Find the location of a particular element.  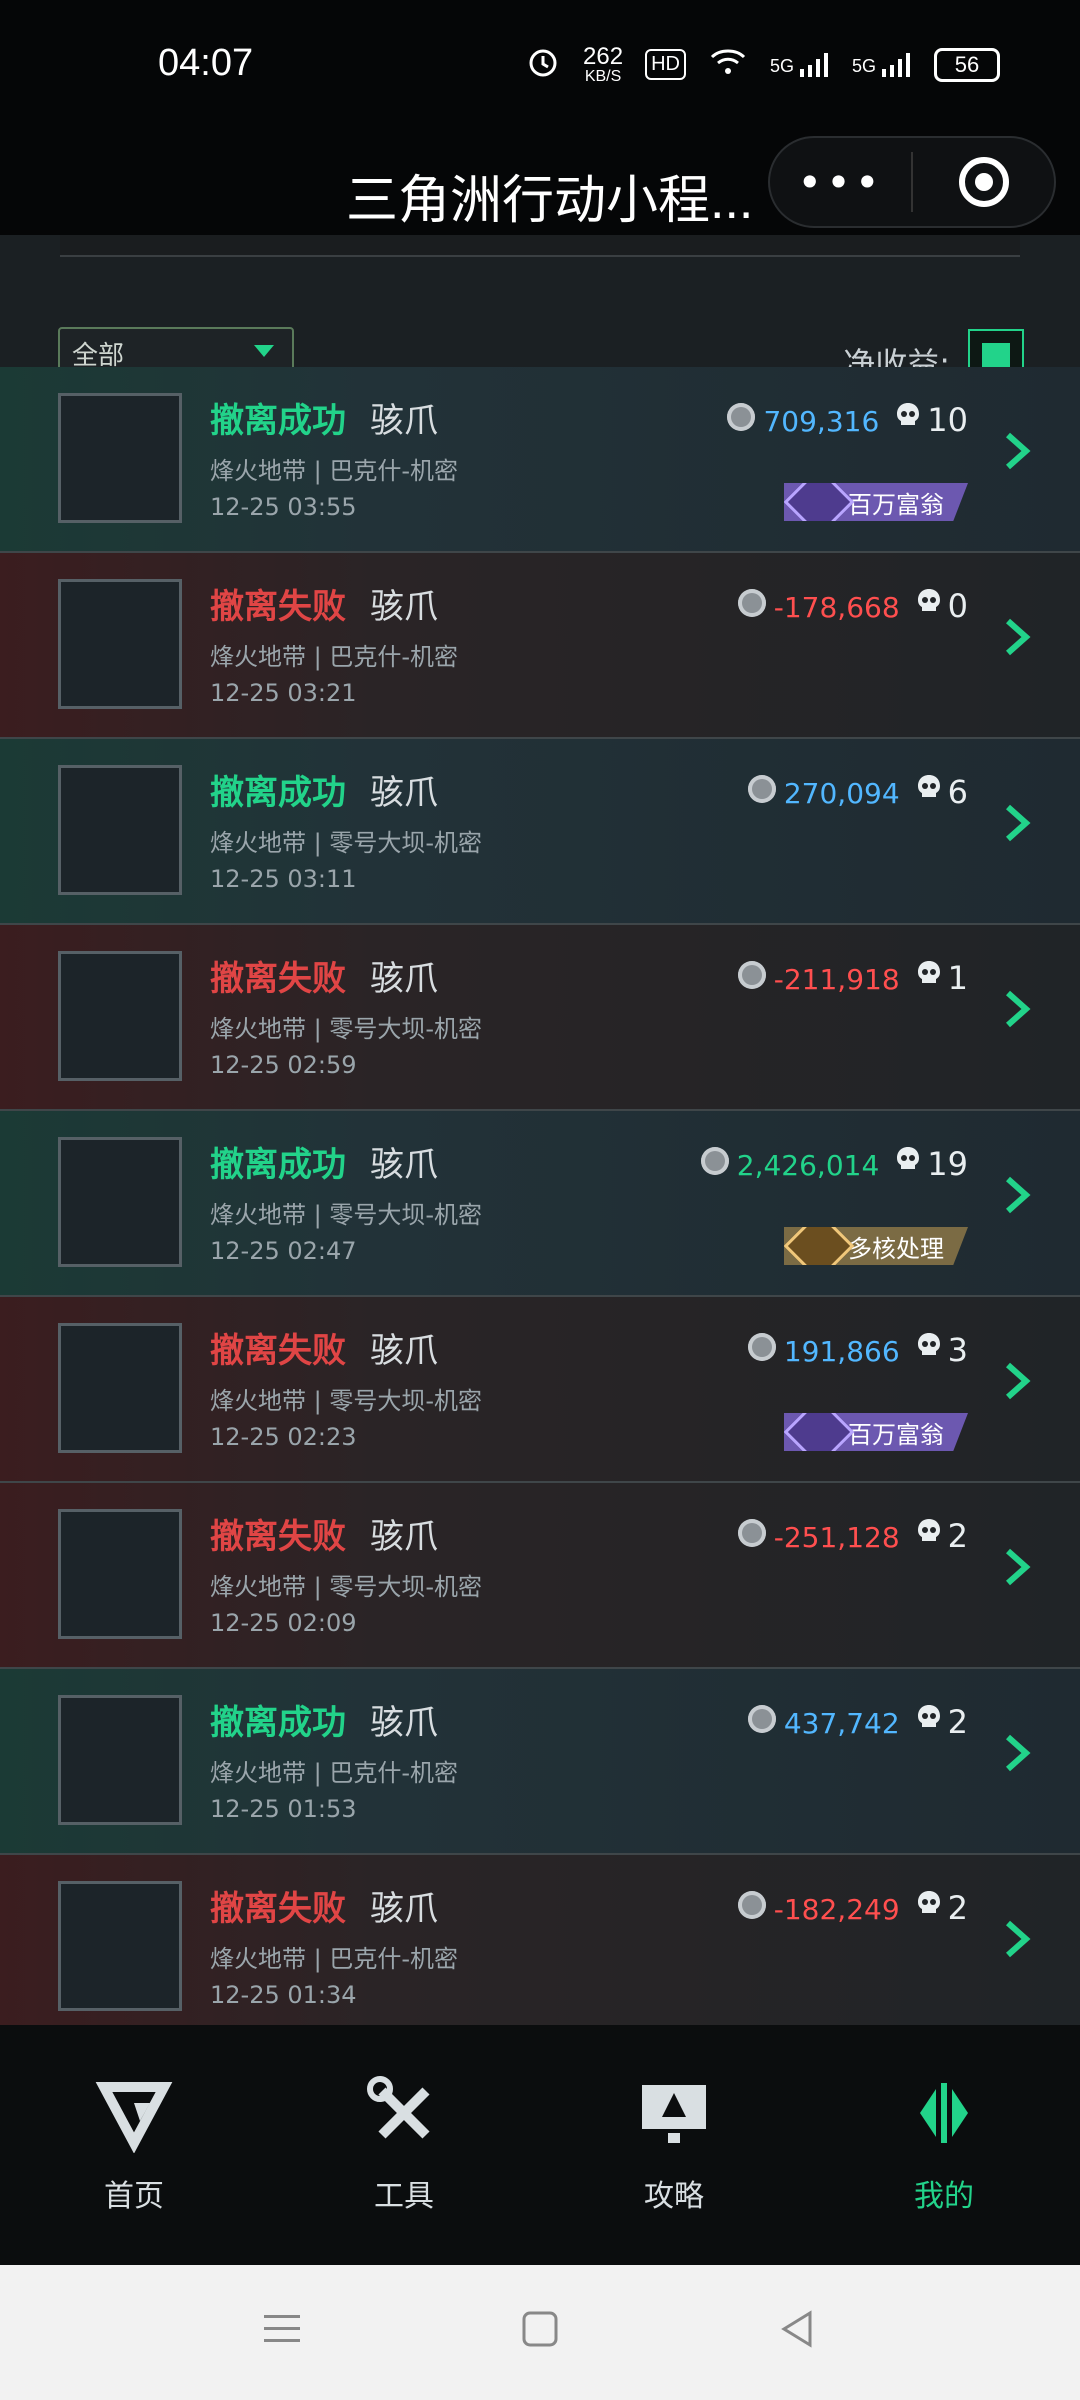

battery-level: 56 is located at coordinates (967, 64).